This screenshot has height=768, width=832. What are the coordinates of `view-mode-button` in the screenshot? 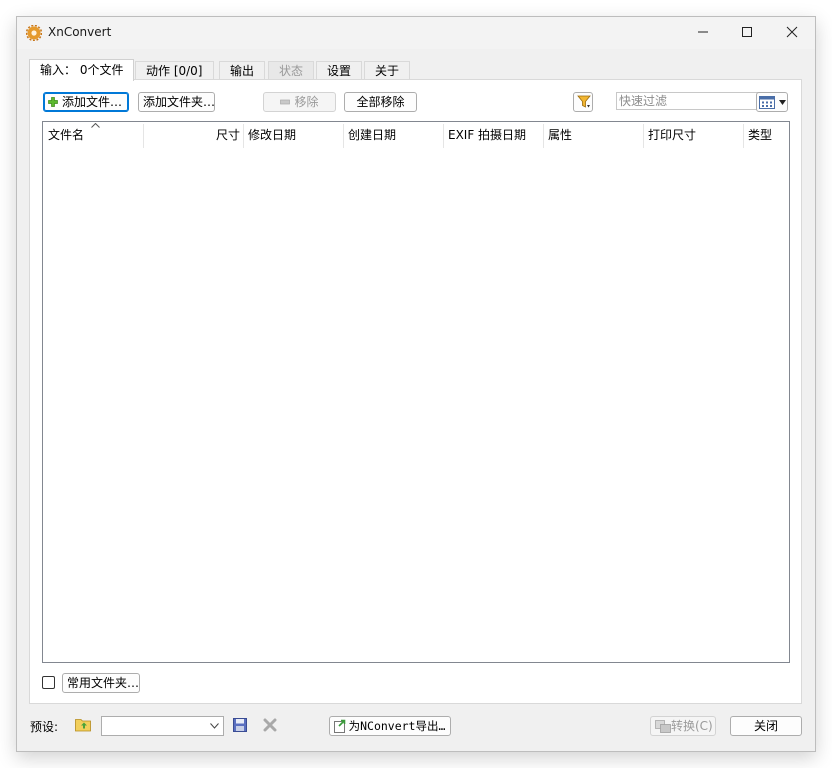 It's located at (772, 102).